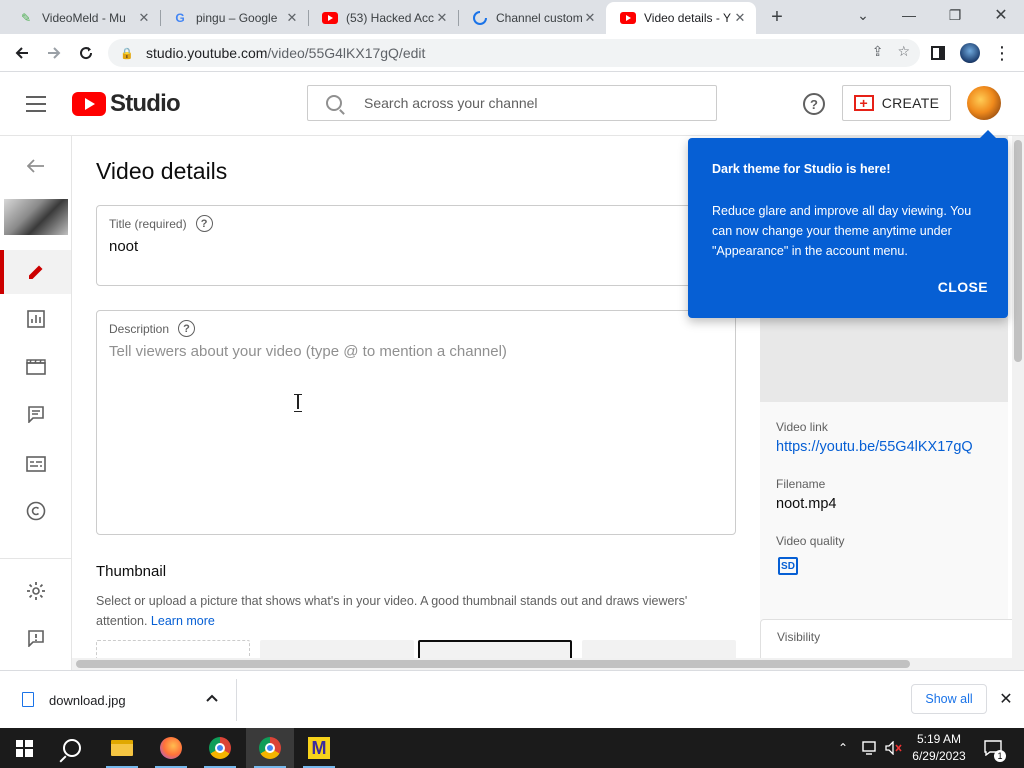  Describe the element at coordinates (687, 18) in the screenshot. I see `tab-title: Video details - Y` at that location.